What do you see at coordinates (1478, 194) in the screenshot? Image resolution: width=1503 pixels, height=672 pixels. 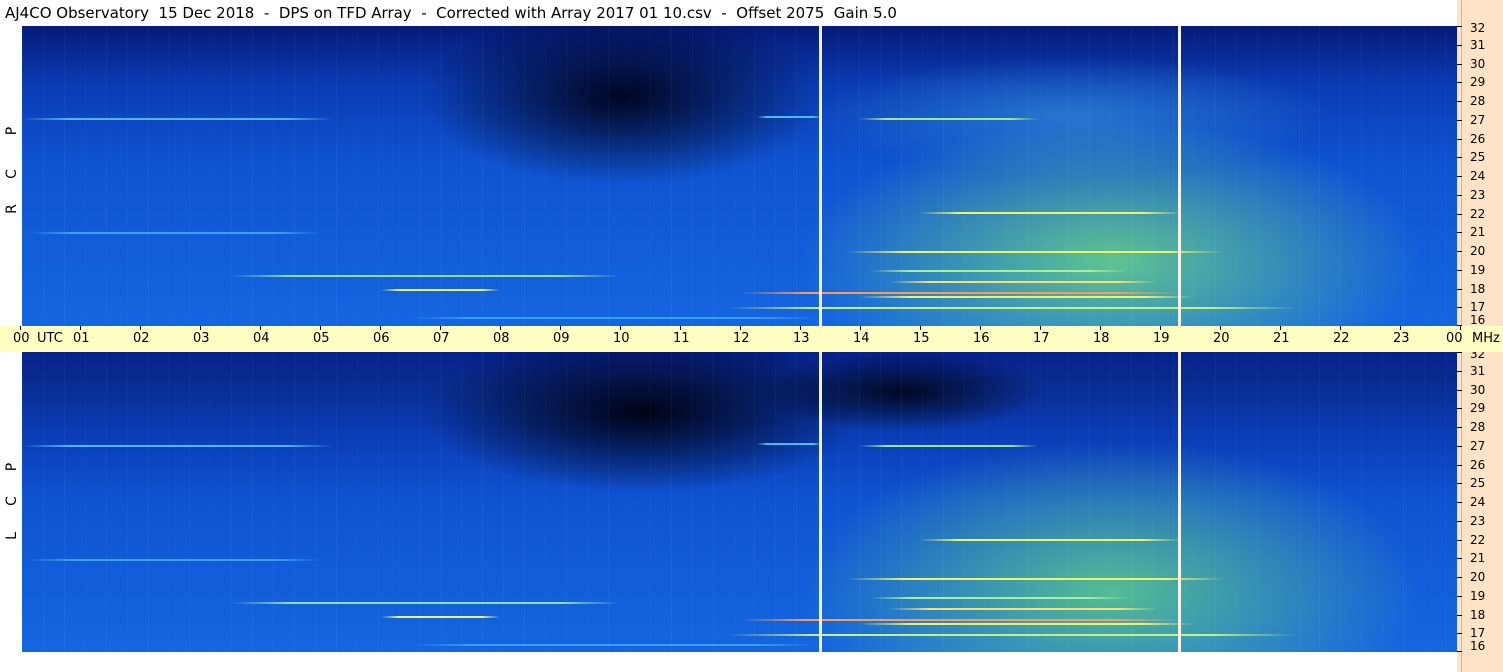 I see `mhz-tick-label: 23` at bounding box center [1478, 194].